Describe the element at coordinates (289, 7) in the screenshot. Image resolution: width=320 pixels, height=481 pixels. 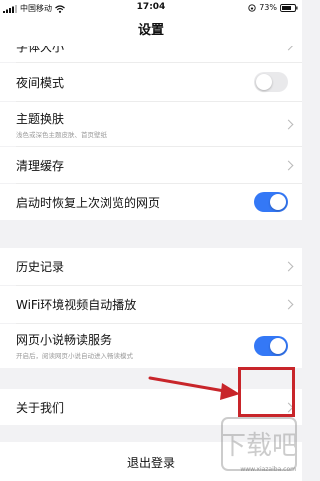
I see `battery-icon` at that location.